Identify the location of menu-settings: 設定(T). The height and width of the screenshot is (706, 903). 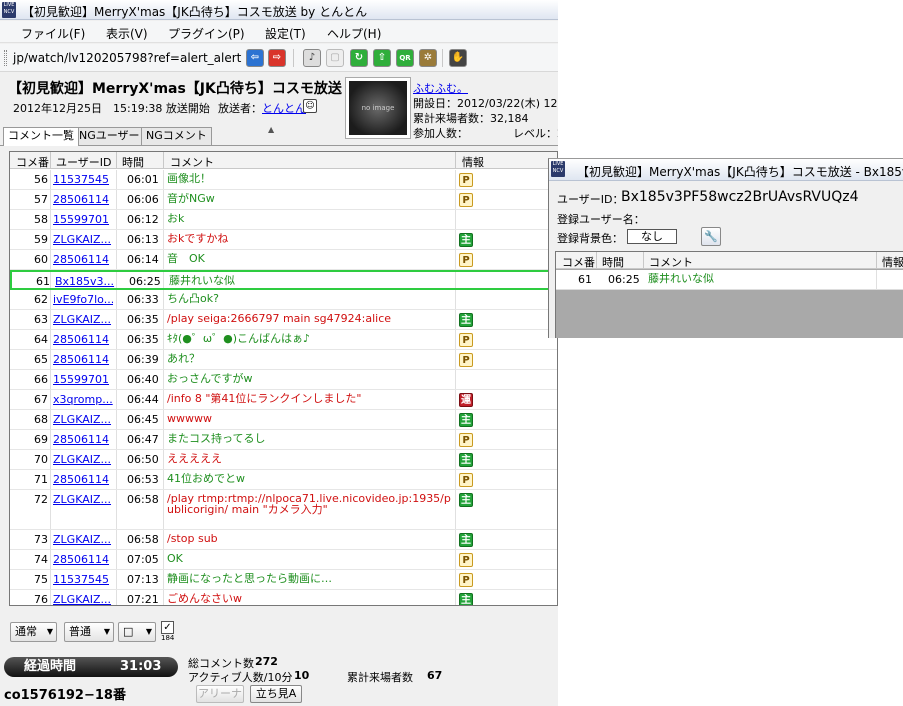
(285, 33).